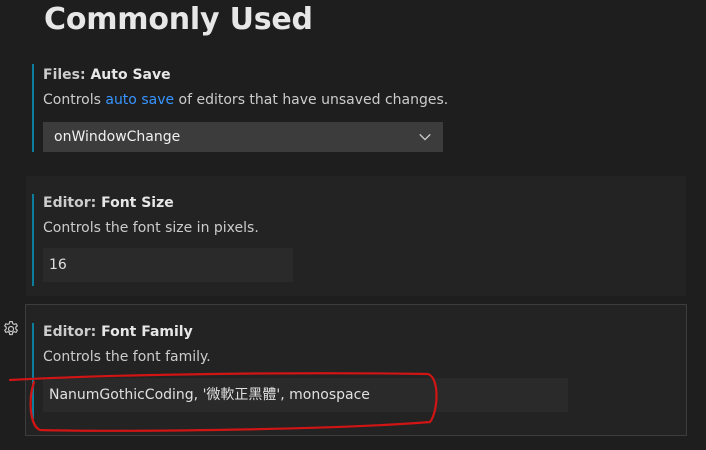 This screenshot has width=706, height=450. Describe the element at coordinates (209, 395) in the screenshot. I see `input-value: NanumGothicCoding, '微軟正黑體', monospace` at that location.